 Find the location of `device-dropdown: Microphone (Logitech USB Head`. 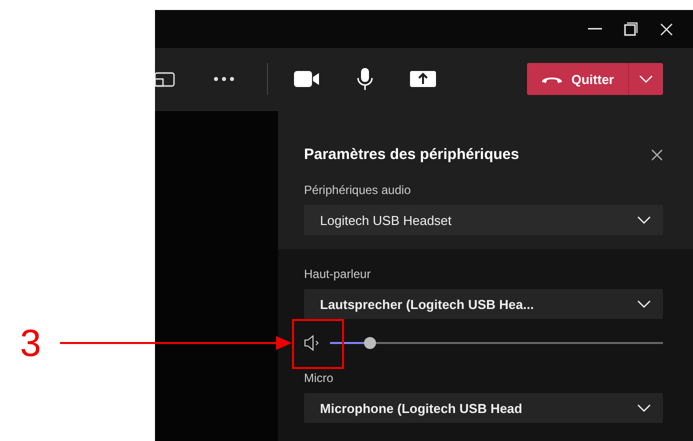

device-dropdown: Microphone (Logitech USB Head is located at coordinates (483, 408).